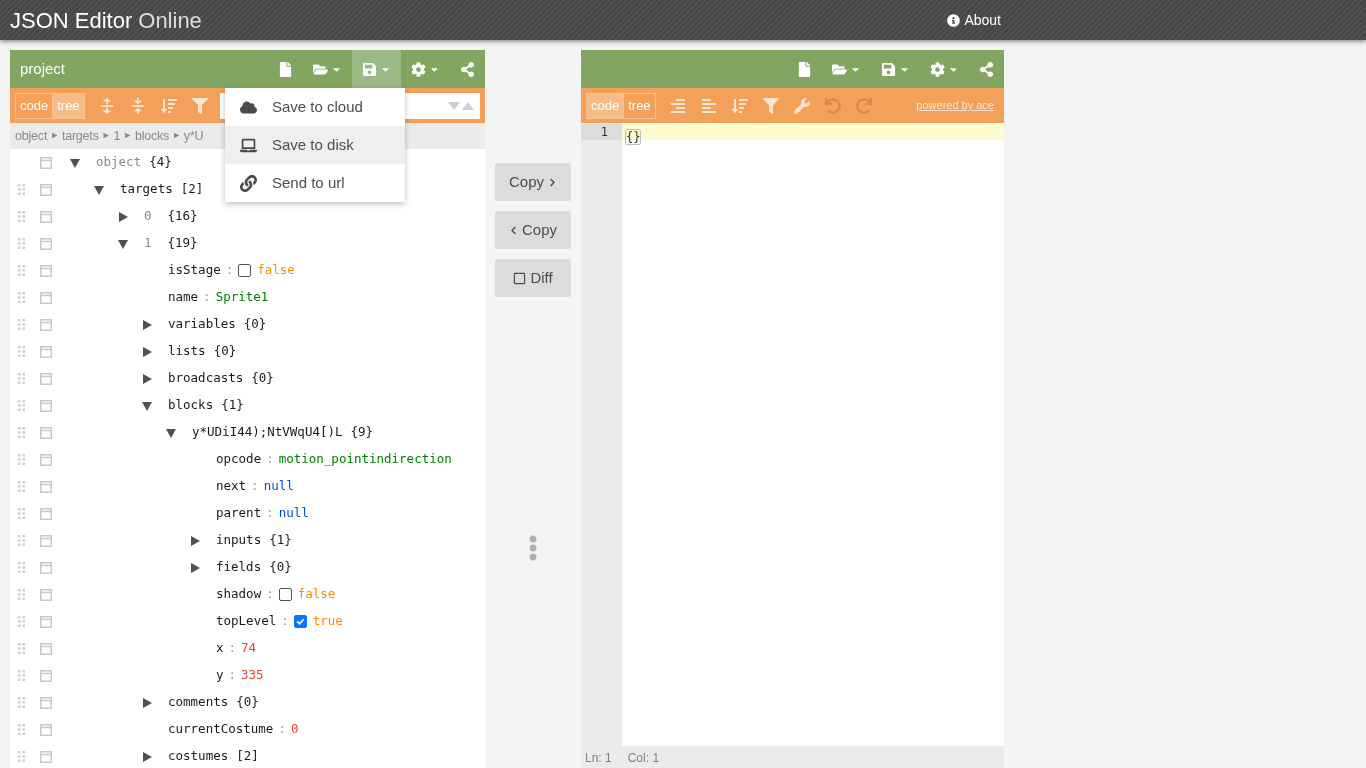 The width and height of the screenshot is (1366, 768). I want to click on breadcrumb-item: targets, so click(80, 136).